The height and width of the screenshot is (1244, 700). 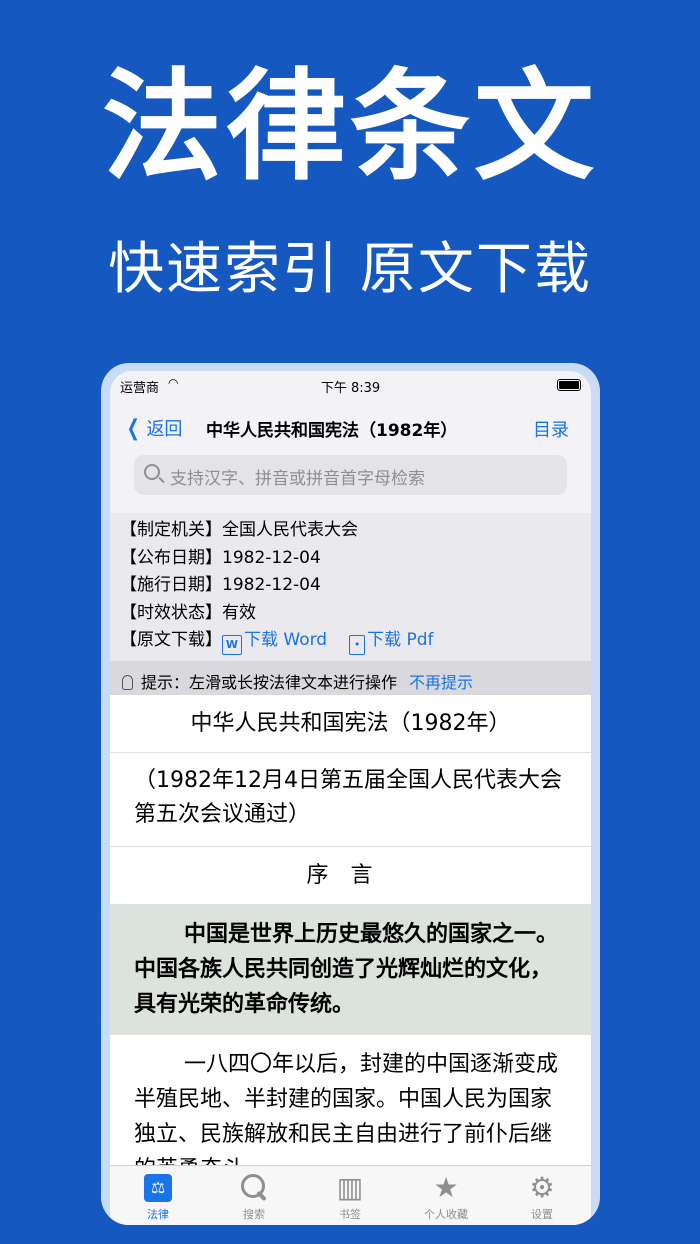 What do you see at coordinates (269, 682) in the screenshot?
I see `tip-text: 提示：左滑或长按法律文本进行操作` at bounding box center [269, 682].